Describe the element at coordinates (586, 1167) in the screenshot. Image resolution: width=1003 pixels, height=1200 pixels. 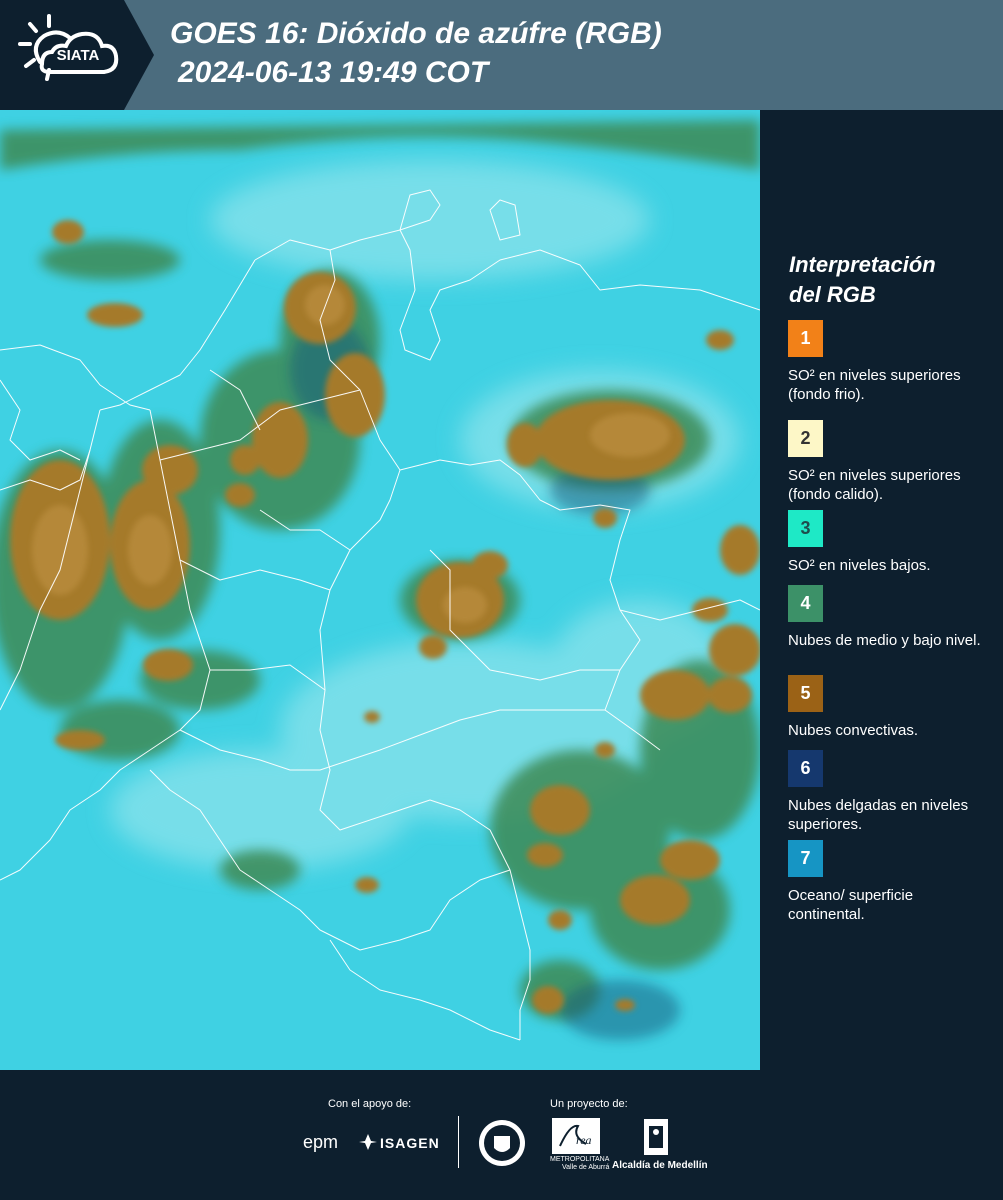
I see `partner1-sub2: Valle de Aburrá` at that location.